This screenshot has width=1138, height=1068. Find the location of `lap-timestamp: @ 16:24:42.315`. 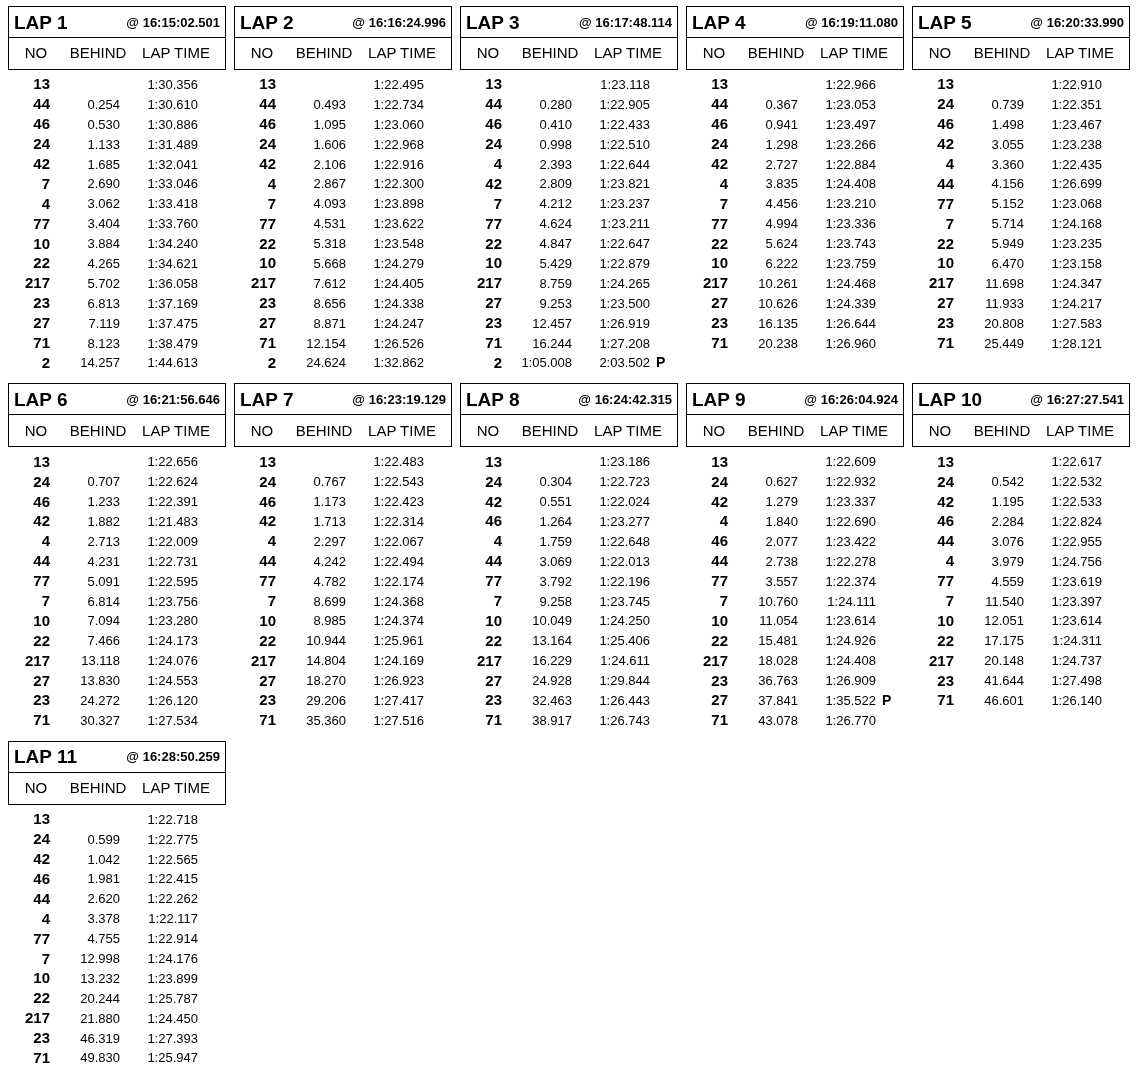

lap-timestamp: @ 16:24:42.315 is located at coordinates (625, 399).